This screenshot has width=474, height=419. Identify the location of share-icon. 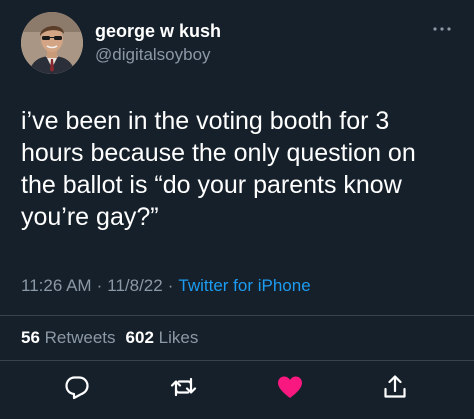
(395, 387).